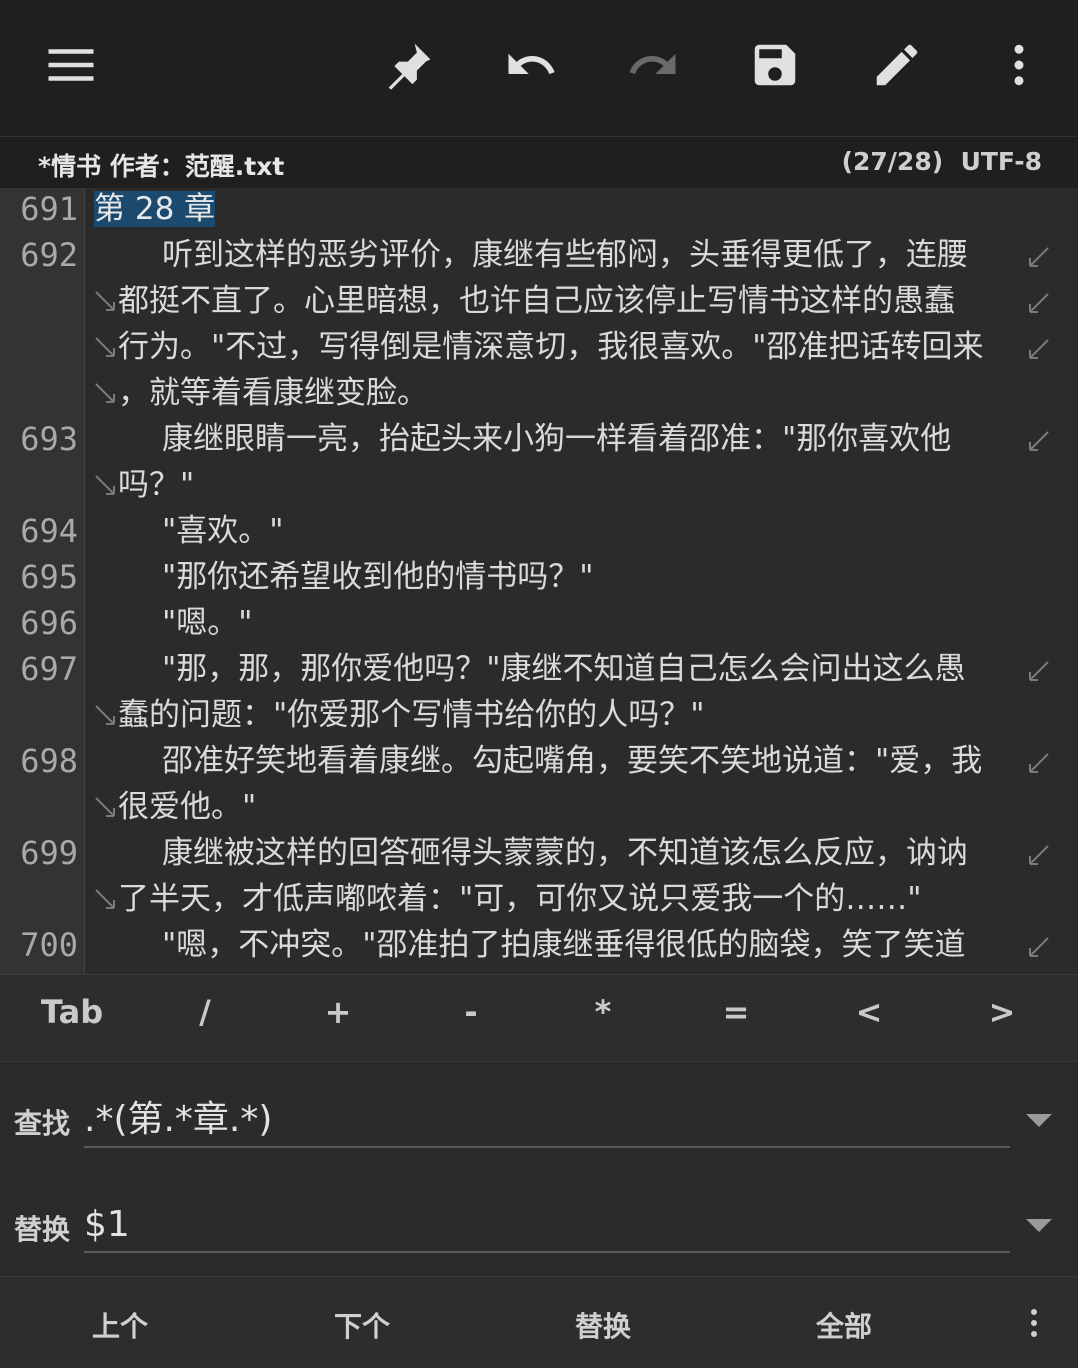 The image size is (1078, 1368). Describe the element at coordinates (531, 65) in the screenshot. I see `undo-icon` at that location.